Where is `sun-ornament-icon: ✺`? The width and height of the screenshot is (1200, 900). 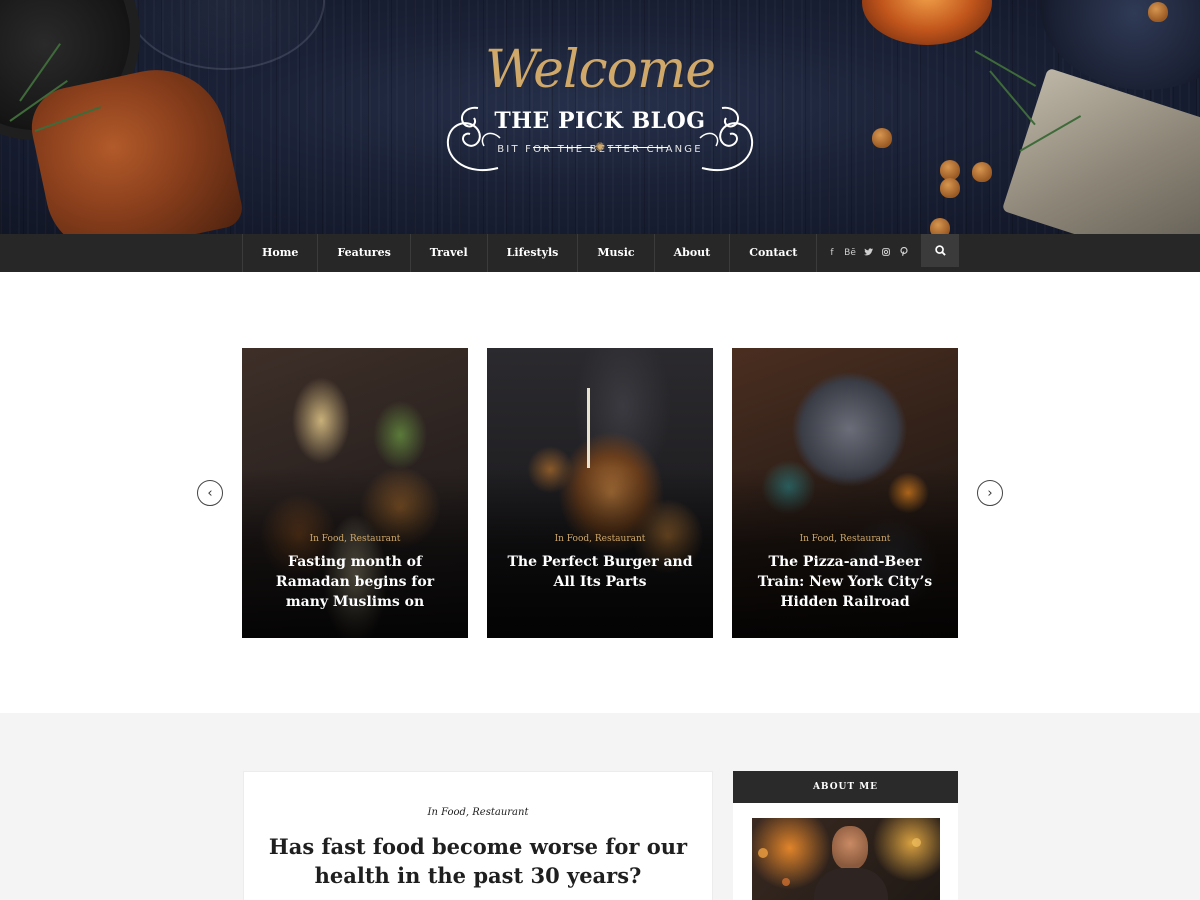 sun-ornament-icon: ✺ is located at coordinates (600, 147).